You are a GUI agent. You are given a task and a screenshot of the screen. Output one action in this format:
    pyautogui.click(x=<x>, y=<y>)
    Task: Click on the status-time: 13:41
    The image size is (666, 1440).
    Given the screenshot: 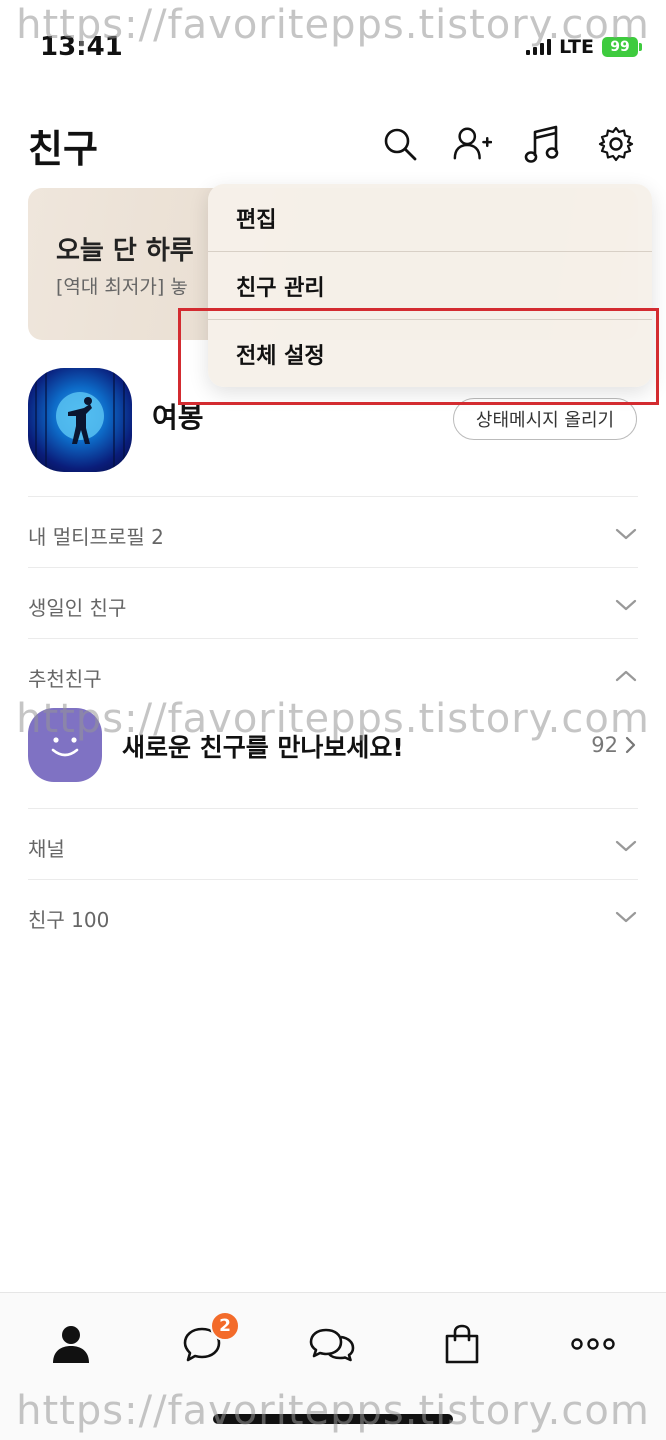 What is the action you would take?
    pyautogui.click(x=81, y=47)
    